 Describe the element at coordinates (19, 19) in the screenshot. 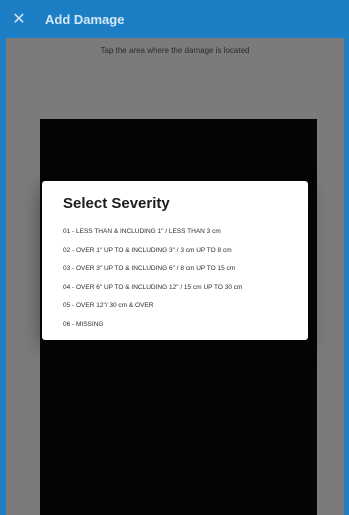

I see `close-icon: ✕` at that location.